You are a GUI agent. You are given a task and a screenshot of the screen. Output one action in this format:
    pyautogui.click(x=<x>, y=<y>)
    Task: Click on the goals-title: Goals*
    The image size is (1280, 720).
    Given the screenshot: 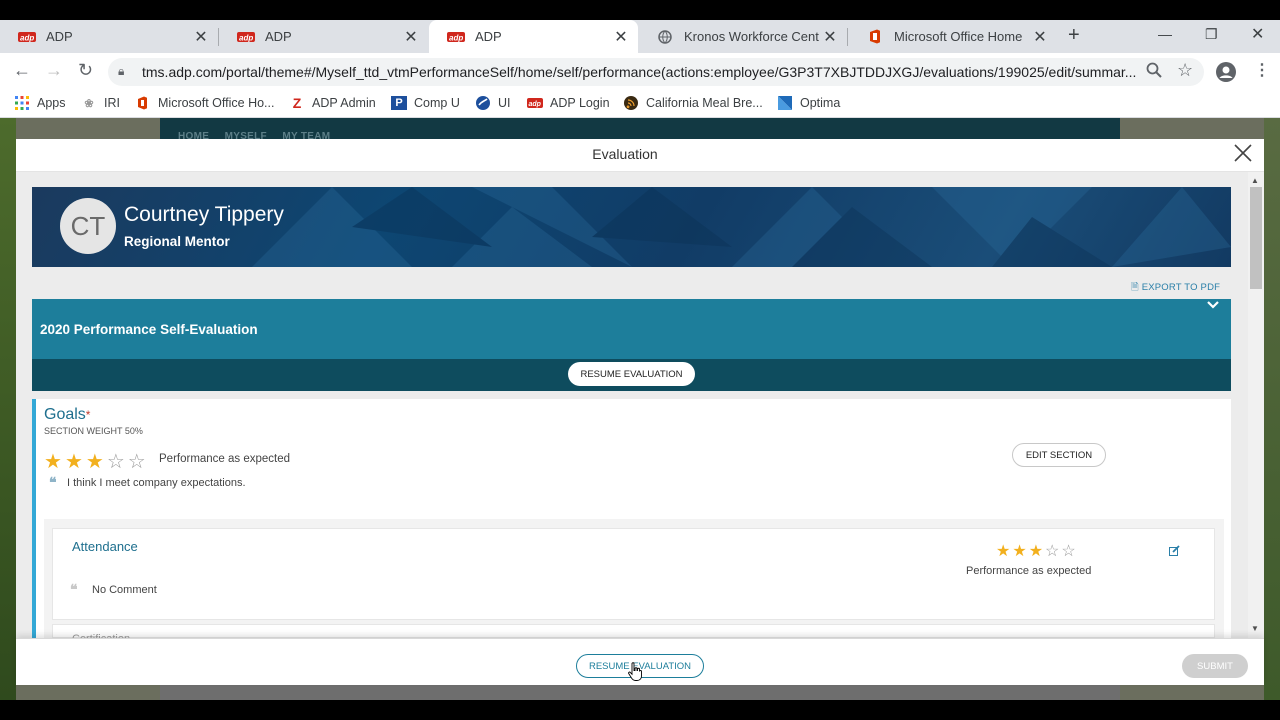 What is the action you would take?
    pyautogui.click(x=67, y=415)
    